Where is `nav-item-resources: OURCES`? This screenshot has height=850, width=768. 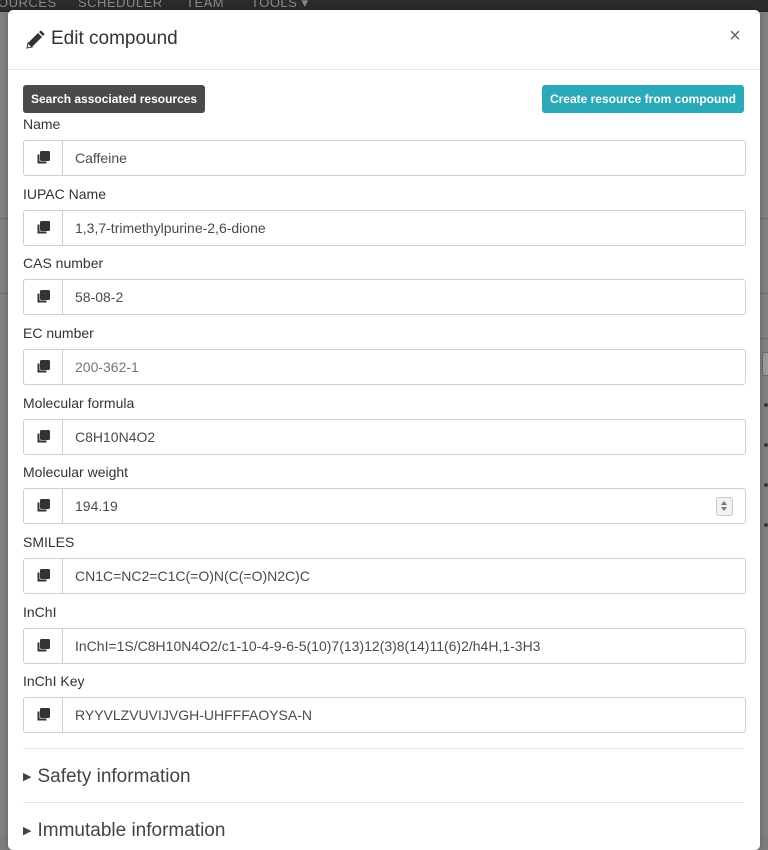
nav-item-resources: OURCES is located at coordinates (28, 5).